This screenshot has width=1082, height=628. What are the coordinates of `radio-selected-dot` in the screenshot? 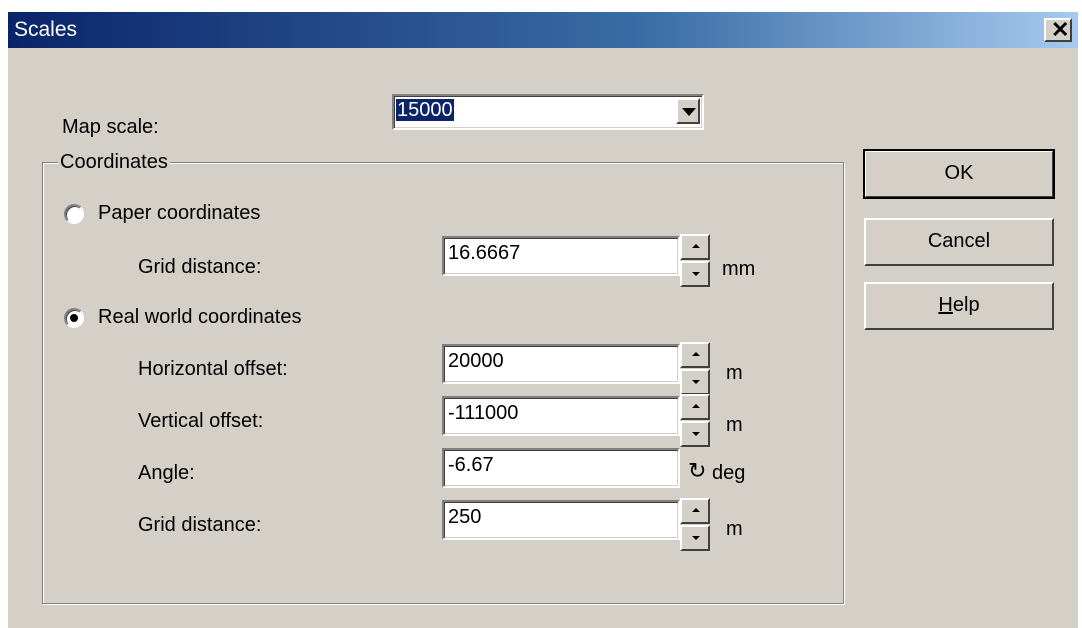 It's located at (74, 318).